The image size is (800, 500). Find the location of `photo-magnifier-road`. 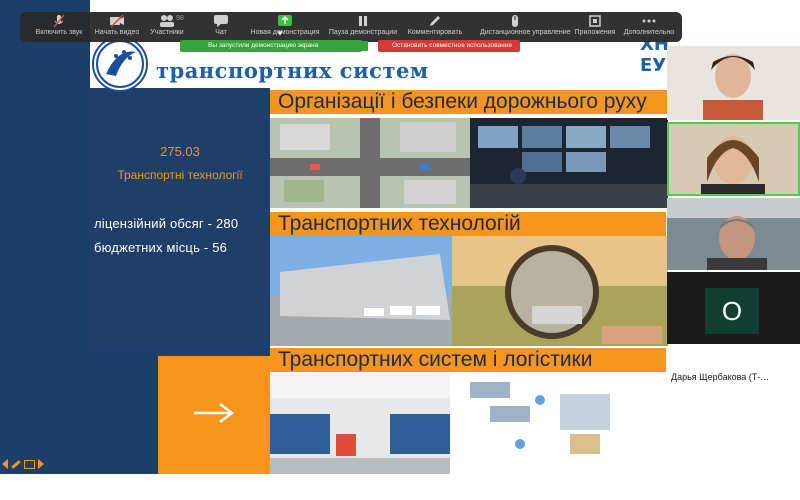

photo-magnifier-road is located at coordinates (560, 291).